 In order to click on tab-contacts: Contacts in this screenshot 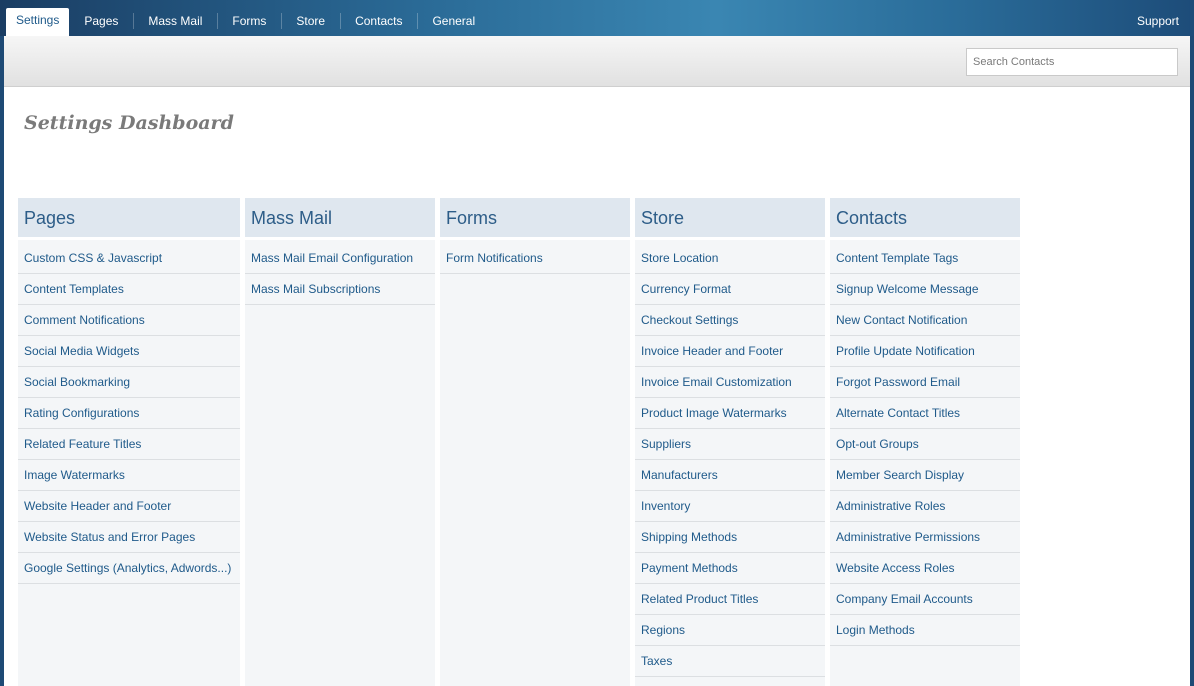, I will do `click(378, 22)`.